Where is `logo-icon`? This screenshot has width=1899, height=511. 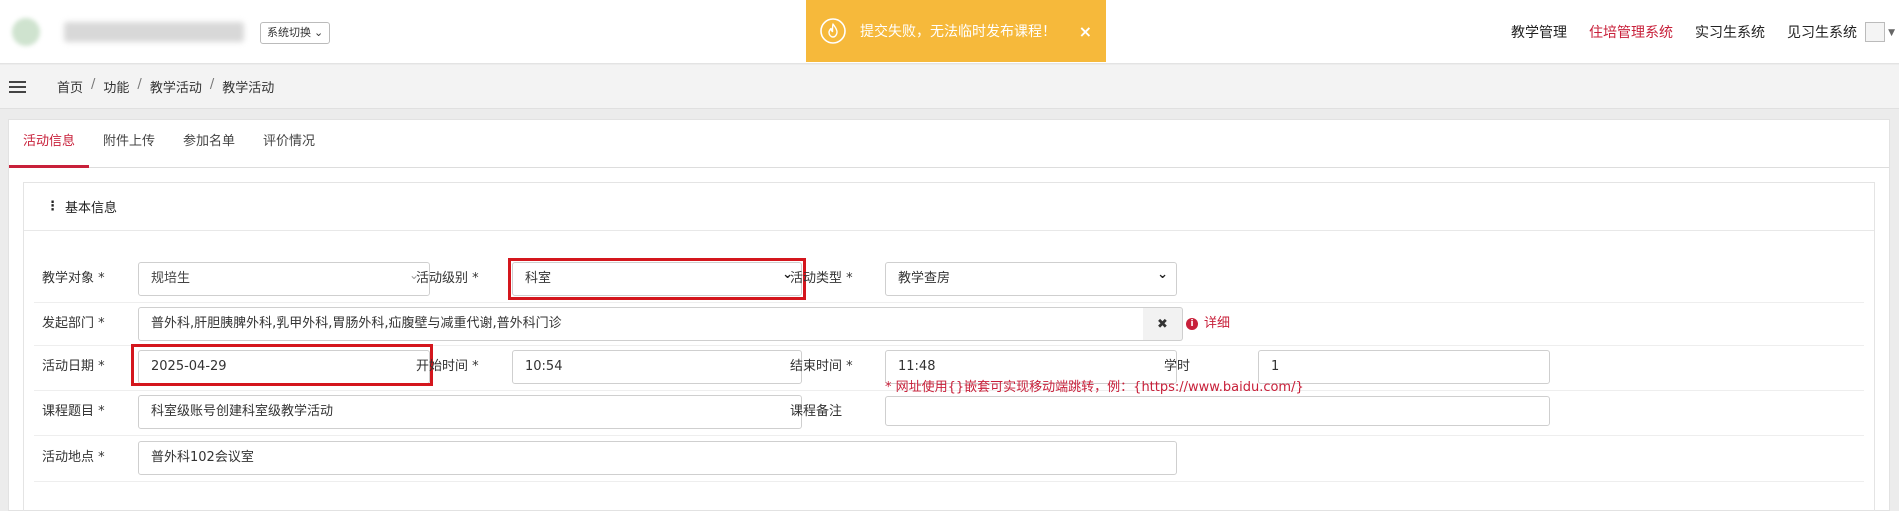 logo-icon is located at coordinates (26, 32).